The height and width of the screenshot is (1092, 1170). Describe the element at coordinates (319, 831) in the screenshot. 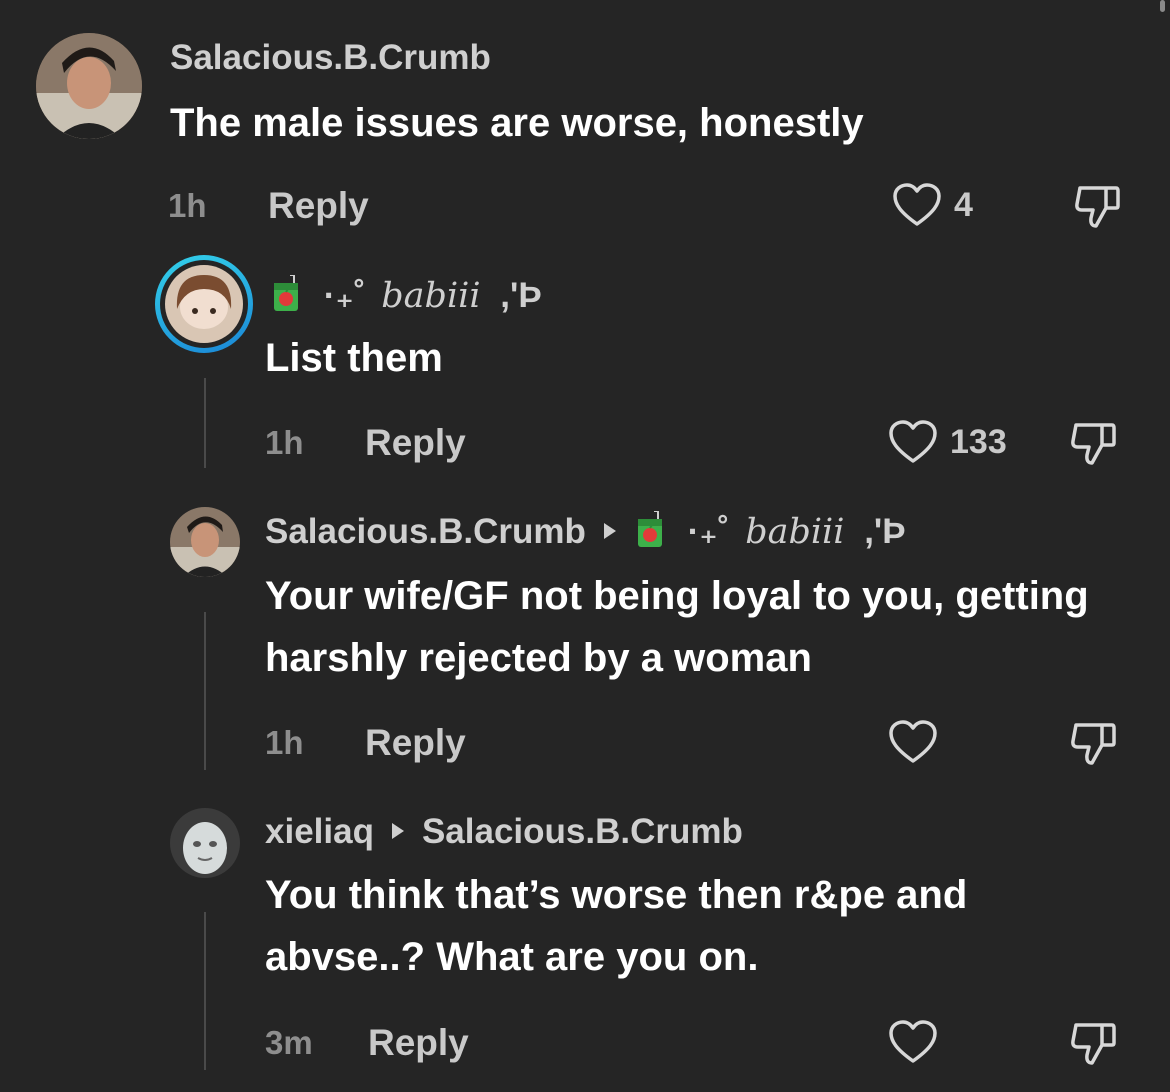

I see `username-text: xieliaq` at that location.